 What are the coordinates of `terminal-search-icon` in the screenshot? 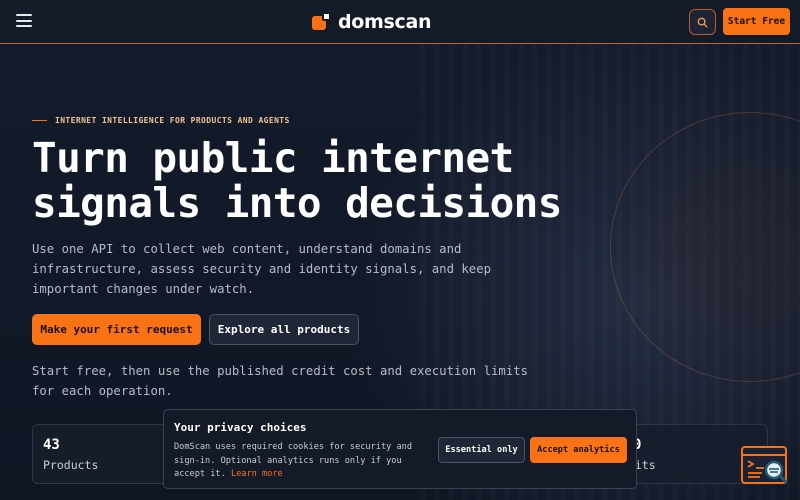 It's located at (766, 466).